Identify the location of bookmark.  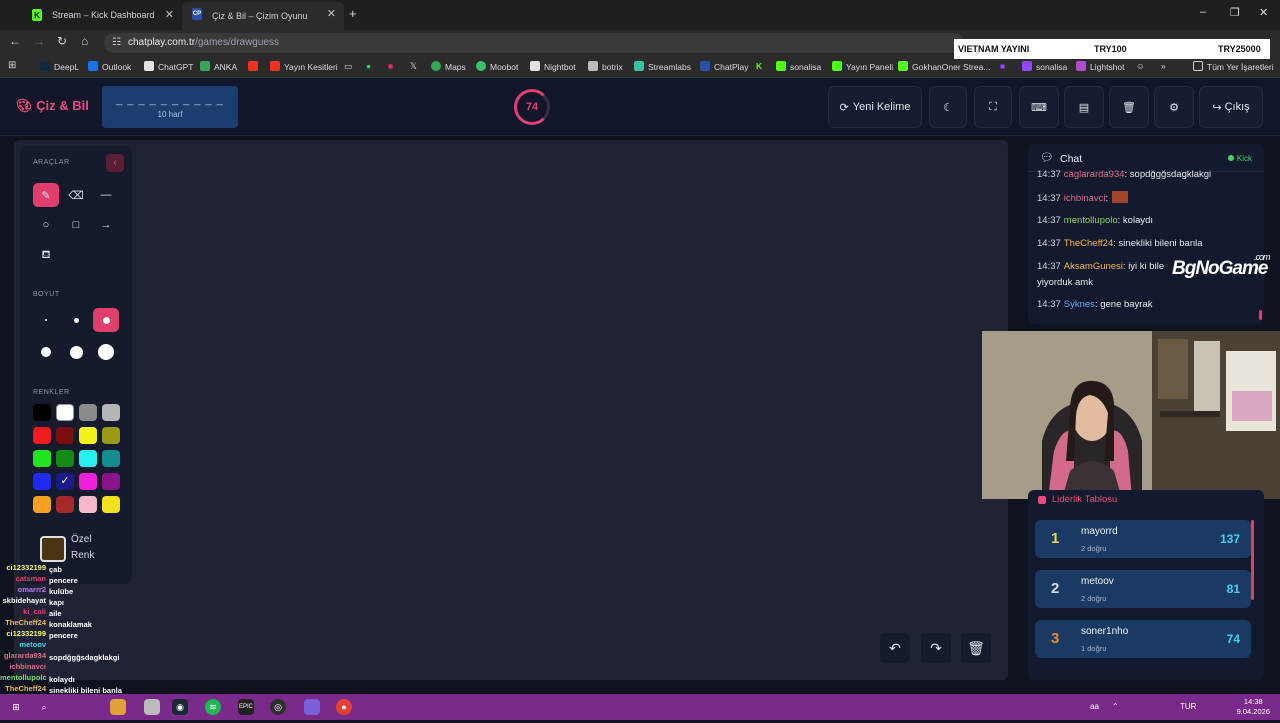
(255, 66).